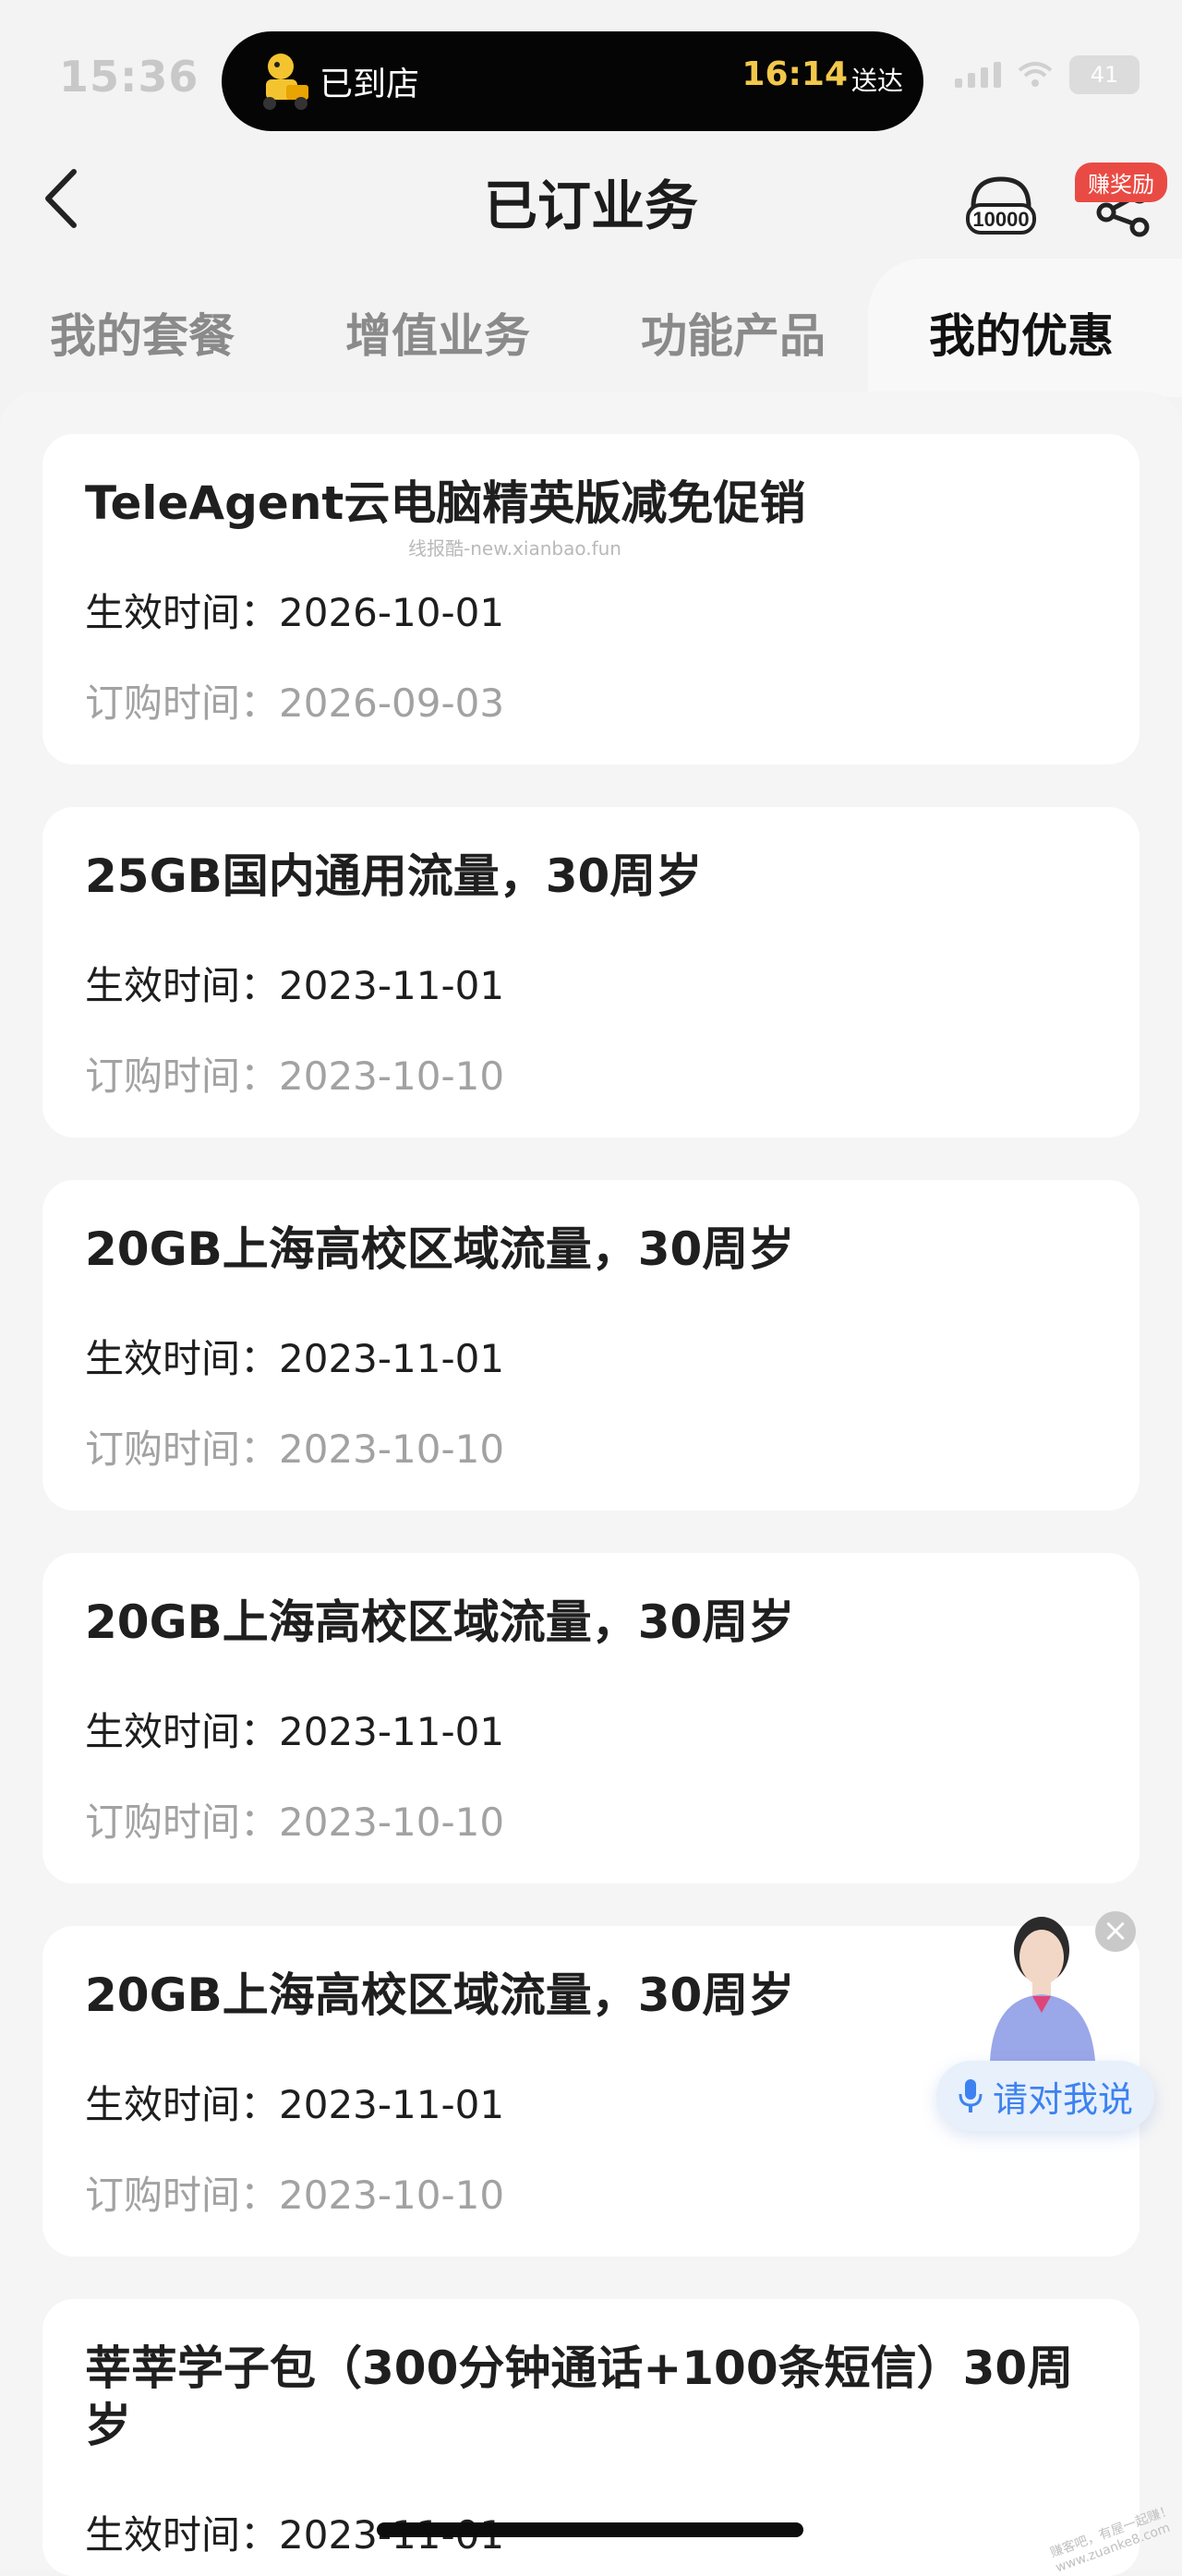 Image resolution: width=1182 pixels, height=2576 pixels. What do you see at coordinates (514, 548) in the screenshot?
I see `watermark-text: 线报酷-new.xianbao.fun` at bounding box center [514, 548].